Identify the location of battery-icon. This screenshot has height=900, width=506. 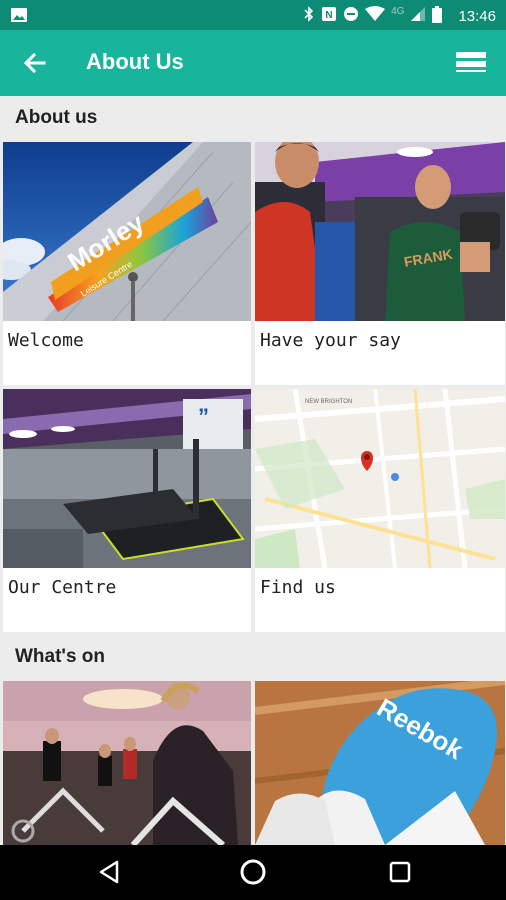
(437, 16).